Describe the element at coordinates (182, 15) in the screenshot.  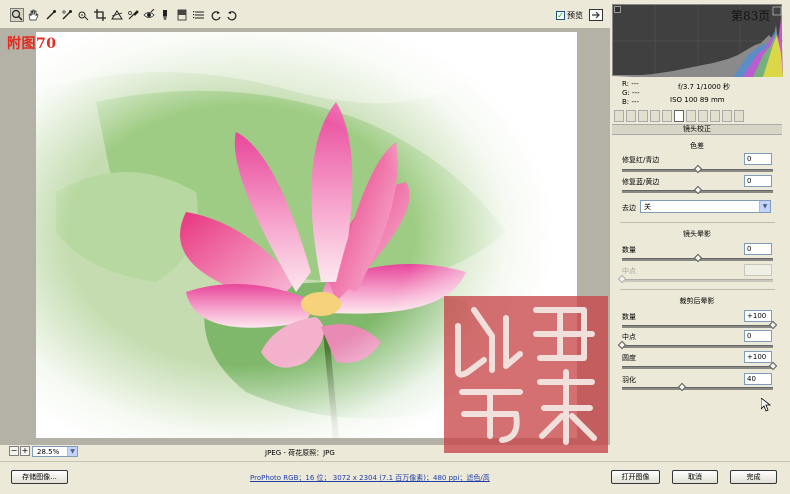
I see `graduated-filter-tool-icon` at that location.